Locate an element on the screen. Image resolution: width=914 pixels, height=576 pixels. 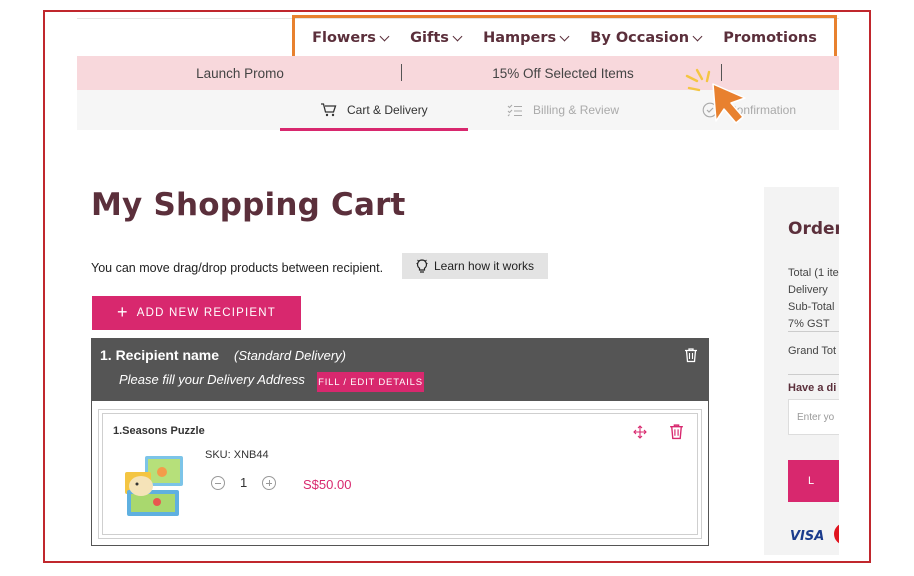
learn-how-button: Learn how it works is located at coordinates (475, 266).